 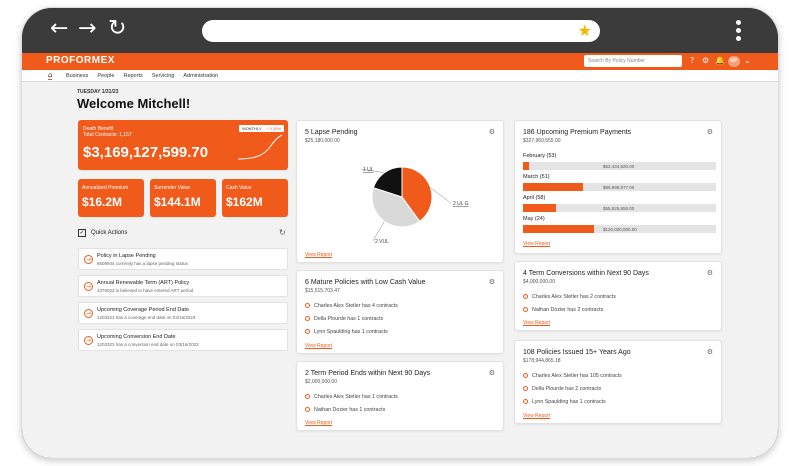 What do you see at coordinates (143, 310) in the screenshot?
I see `quick-action-title: Upcoming Coverage Period End Date` at bounding box center [143, 310].